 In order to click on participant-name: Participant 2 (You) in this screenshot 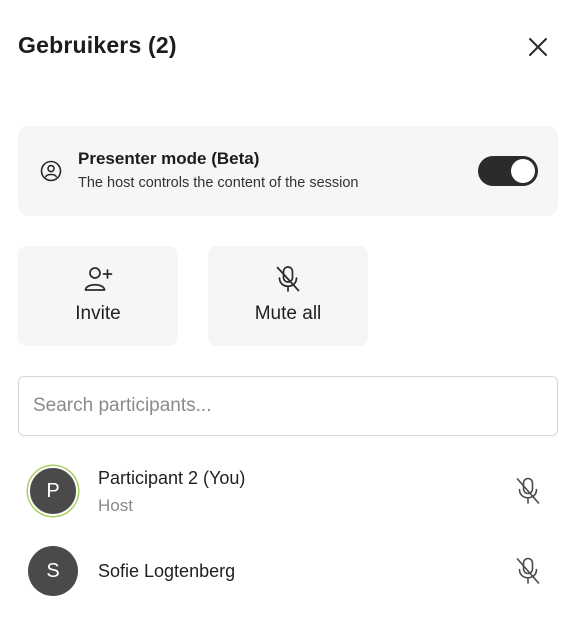, I will do `click(172, 478)`.